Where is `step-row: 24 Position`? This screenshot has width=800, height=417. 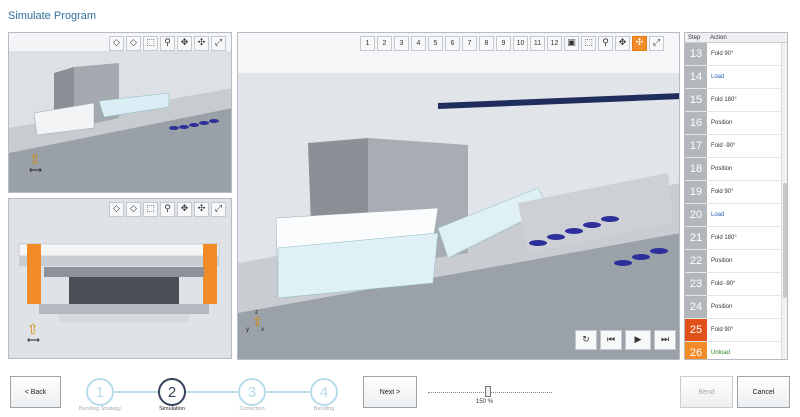
step-row: 24 Position is located at coordinates (736, 307).